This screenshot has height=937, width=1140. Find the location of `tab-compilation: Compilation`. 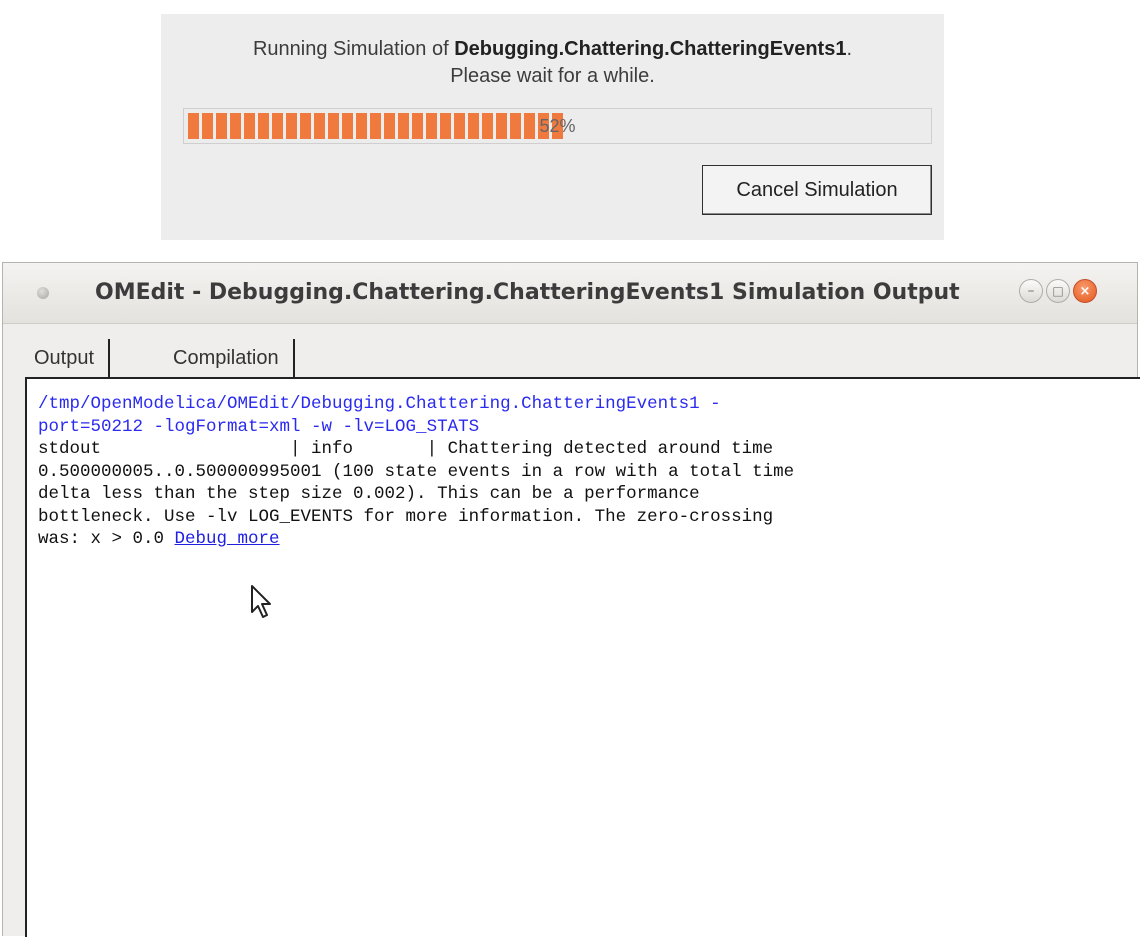

tab-compilation: Compilation is located at coordinates (227, 358).